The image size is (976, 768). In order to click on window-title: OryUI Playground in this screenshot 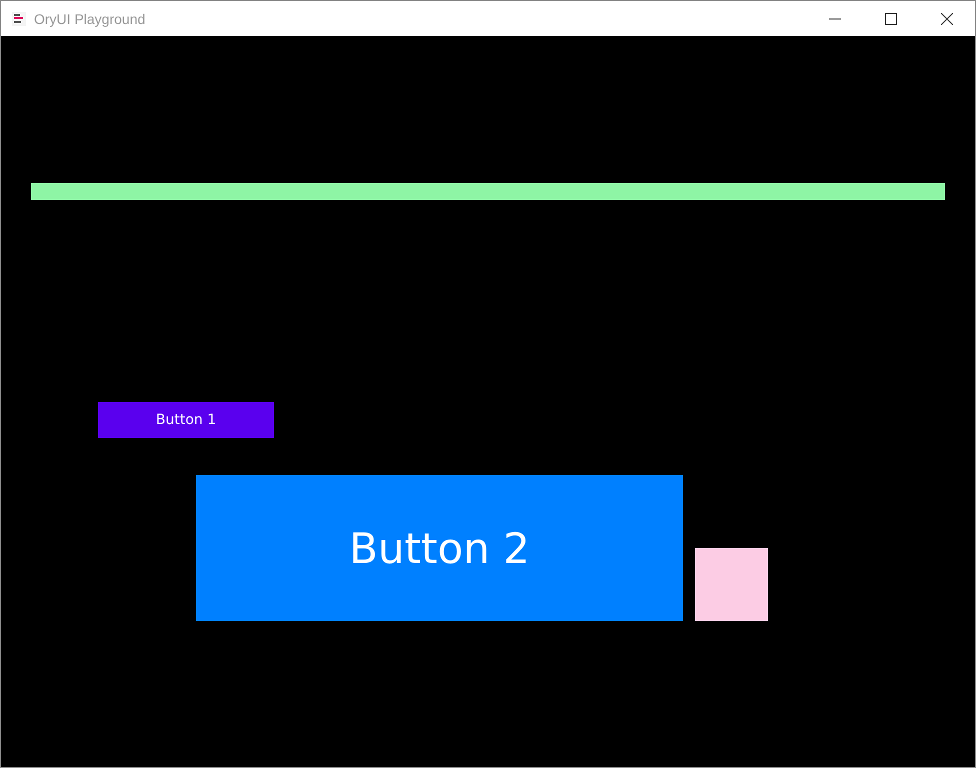, I will do `click(90, 18)`.